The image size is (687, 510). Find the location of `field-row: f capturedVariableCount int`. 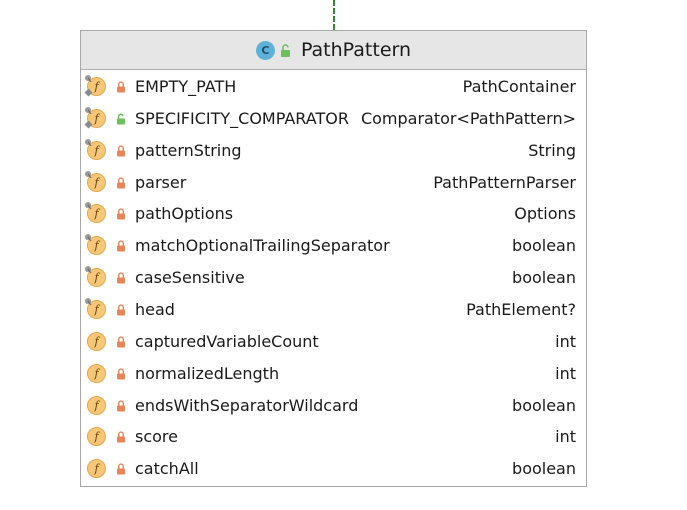

field-row: f capturedVariableCount int is located at coordinates (333, 343).